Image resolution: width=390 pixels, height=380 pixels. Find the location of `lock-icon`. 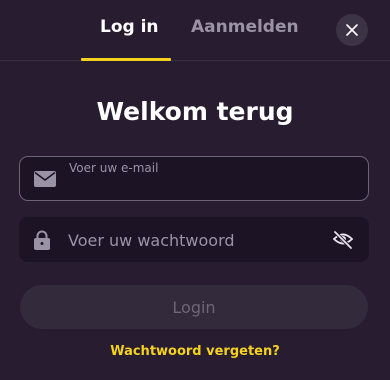

lock-icon is located at coordinates (42, 240).